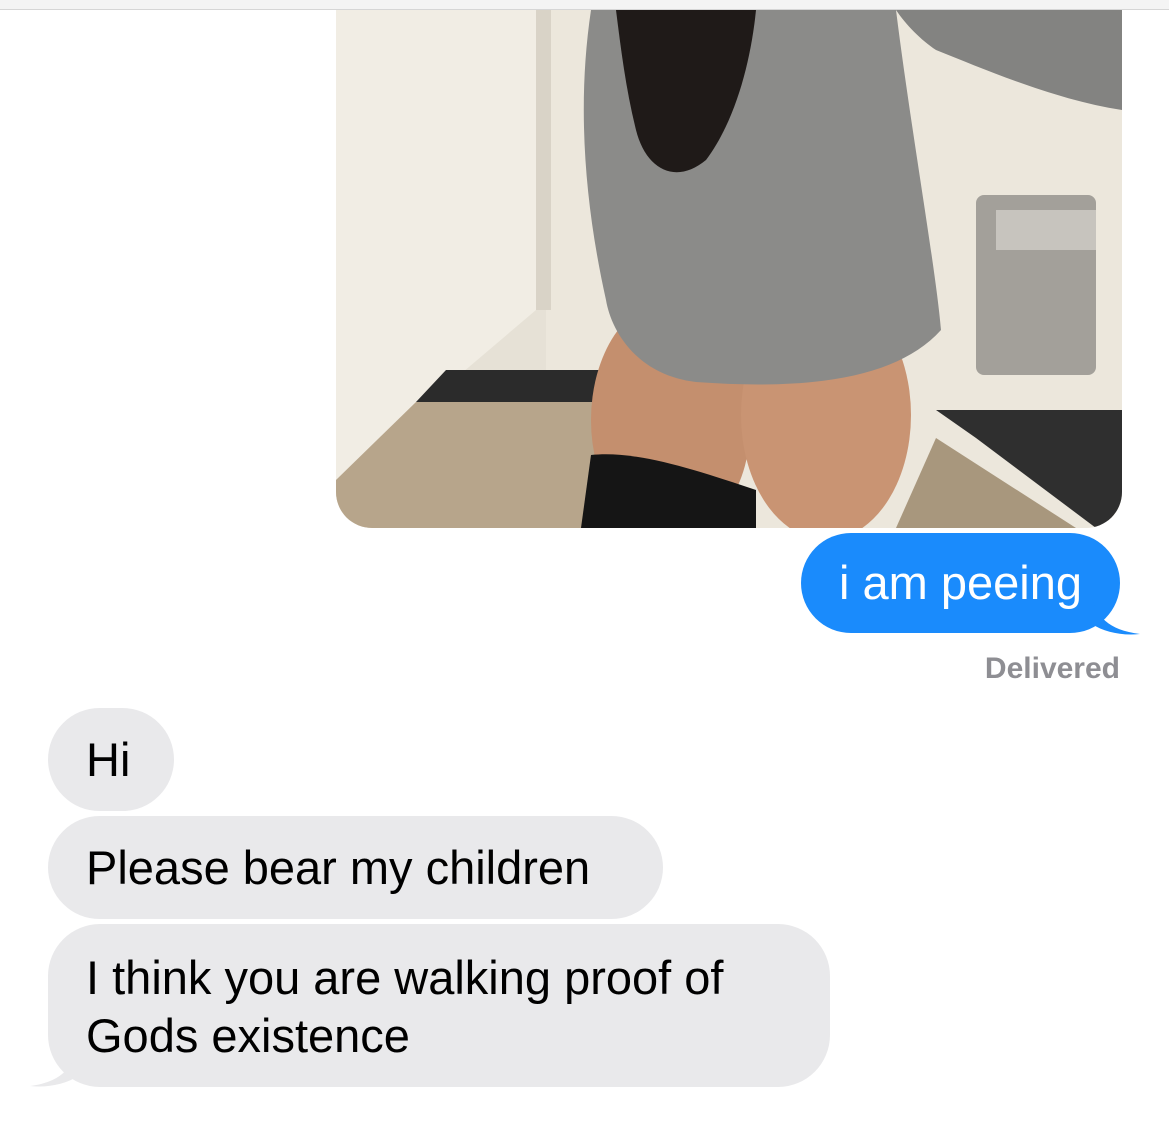 This screenshot has width=1169, height=1127. I want to click on incoming-message-bubble: Hi, so click(111, 759).